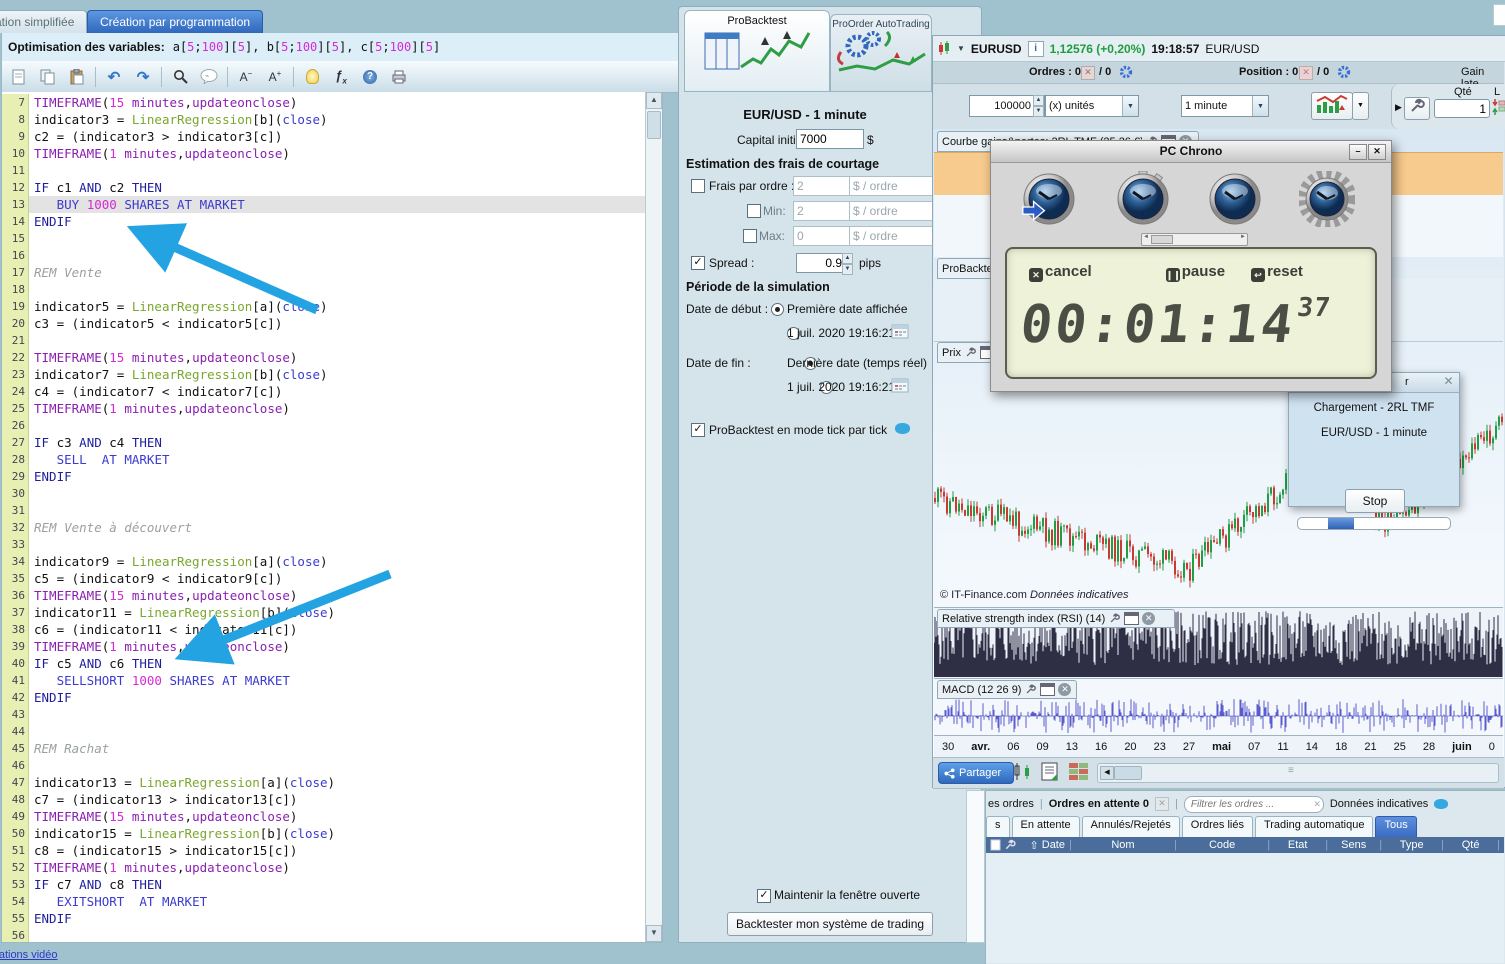 The image size is (1505, 964). What do you see at coordinates (1314, 826) in the screenshot?
I see `orders-tab-trading-automatique: Trading automatique` at bounding box center [1314, 826].